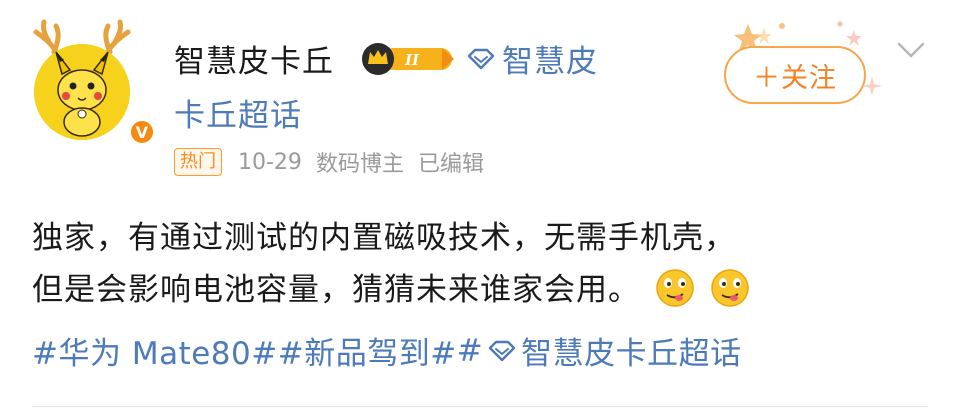 This screenshot has width=960, height=414. I want to click on hashtag-new-product: #新品驾到#, so click(367, 350).